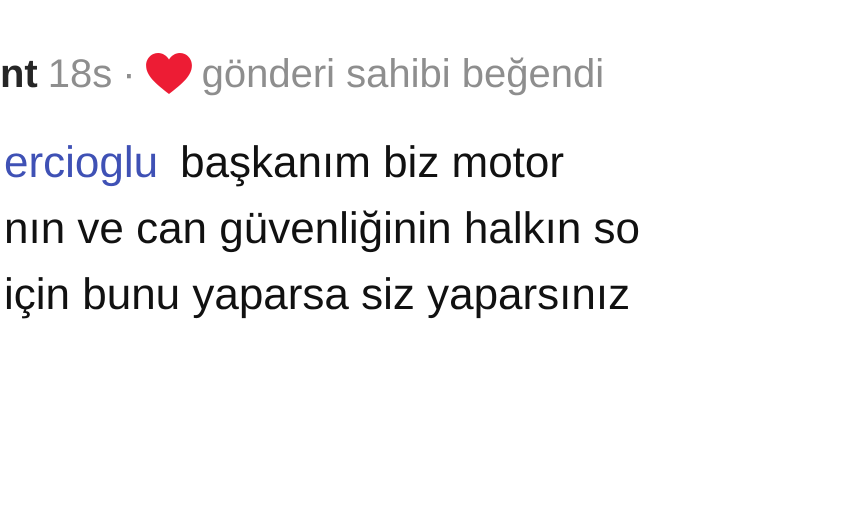 The width and height of the screenshot is (856, 511). Describe the element at coordinates (81, 162) in the screenshot. I see `mention-link: ercioglu` at that location.